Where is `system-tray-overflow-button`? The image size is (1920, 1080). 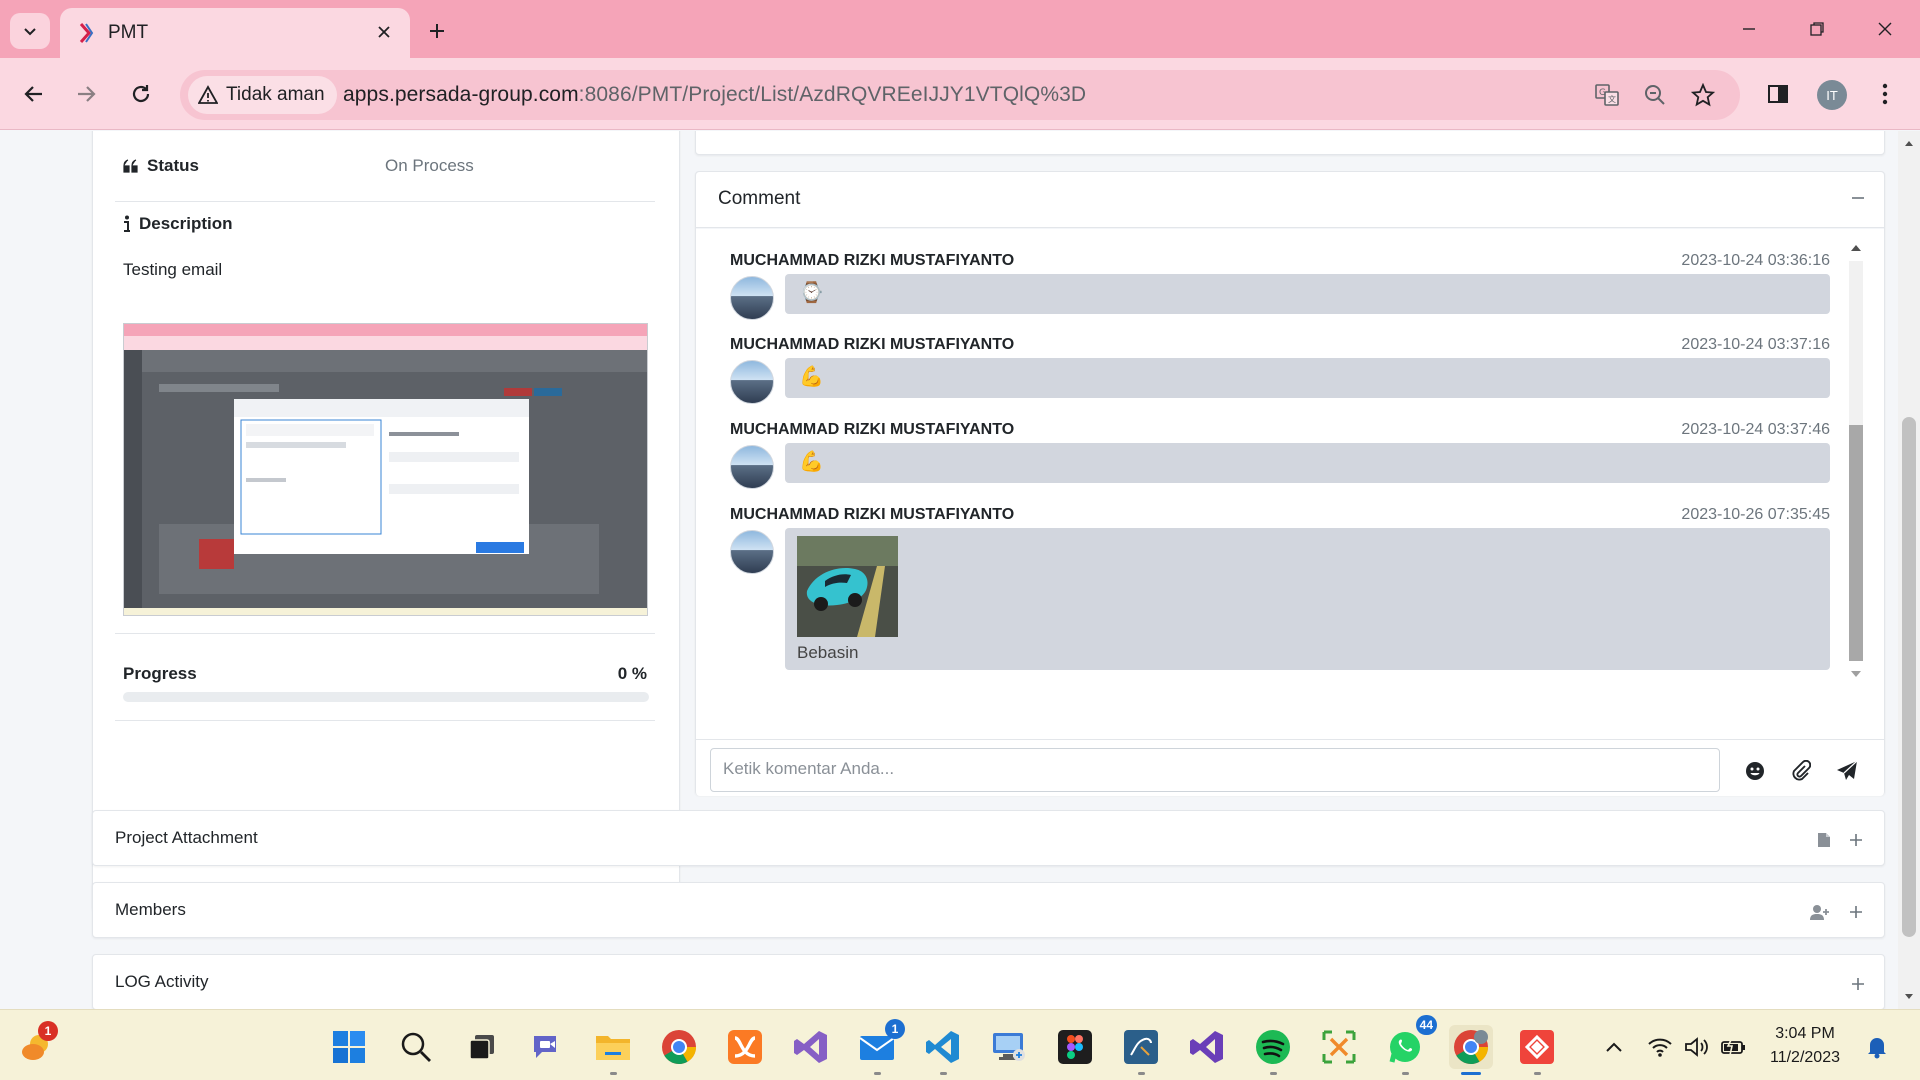 system-tray-overflow-button is located at coordinates (1614, 1047).